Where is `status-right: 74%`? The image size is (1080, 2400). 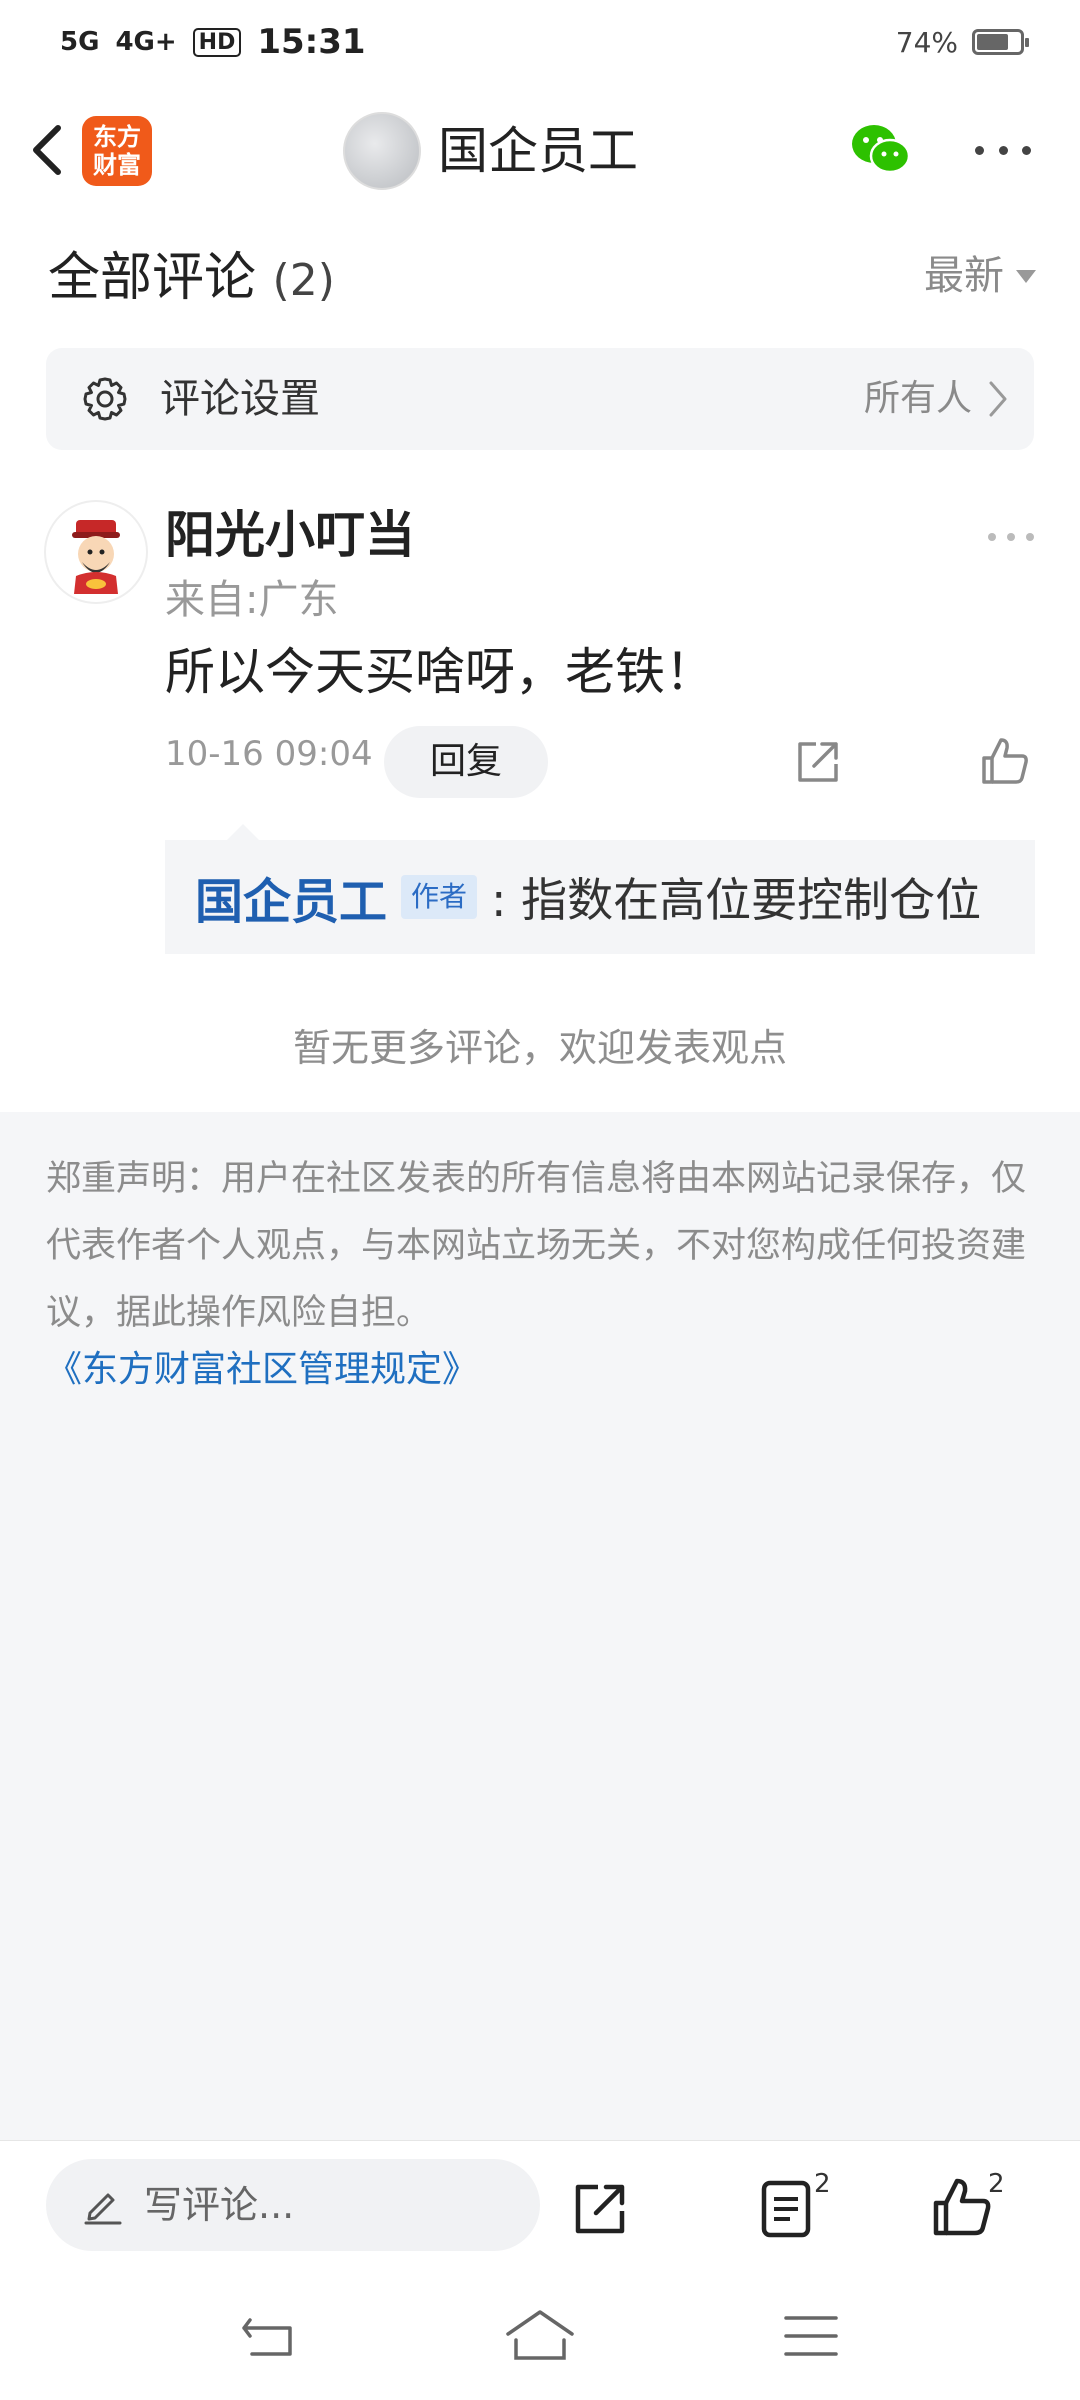
status-right: 74% is located at coordinates (962, 42).